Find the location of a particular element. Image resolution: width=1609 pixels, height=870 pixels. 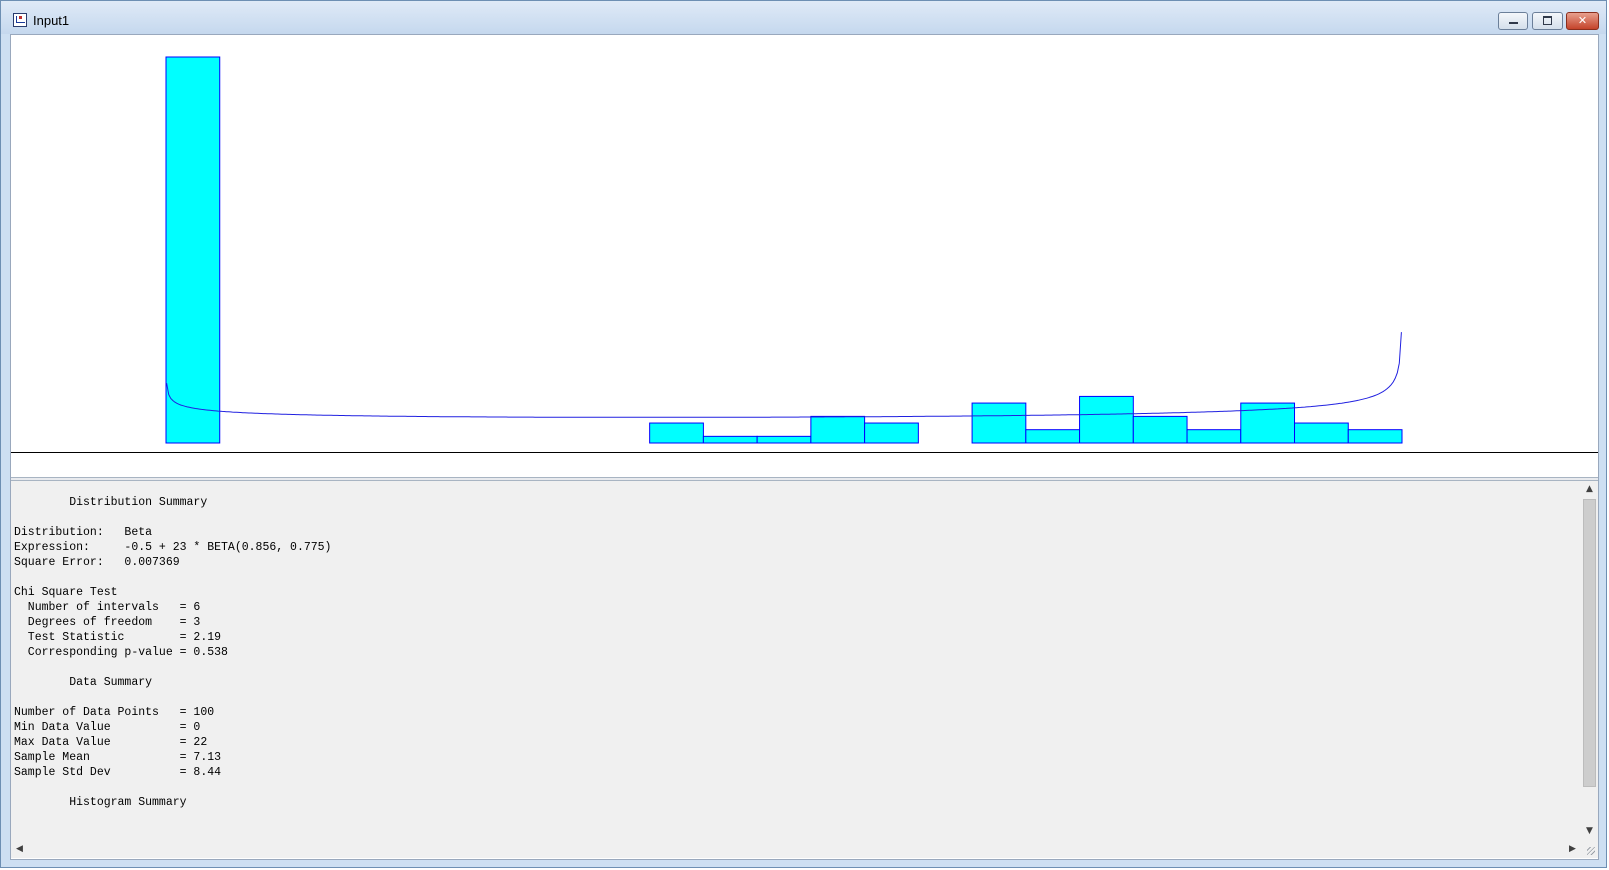

chart-baseline is located at coordinates (804, 452).